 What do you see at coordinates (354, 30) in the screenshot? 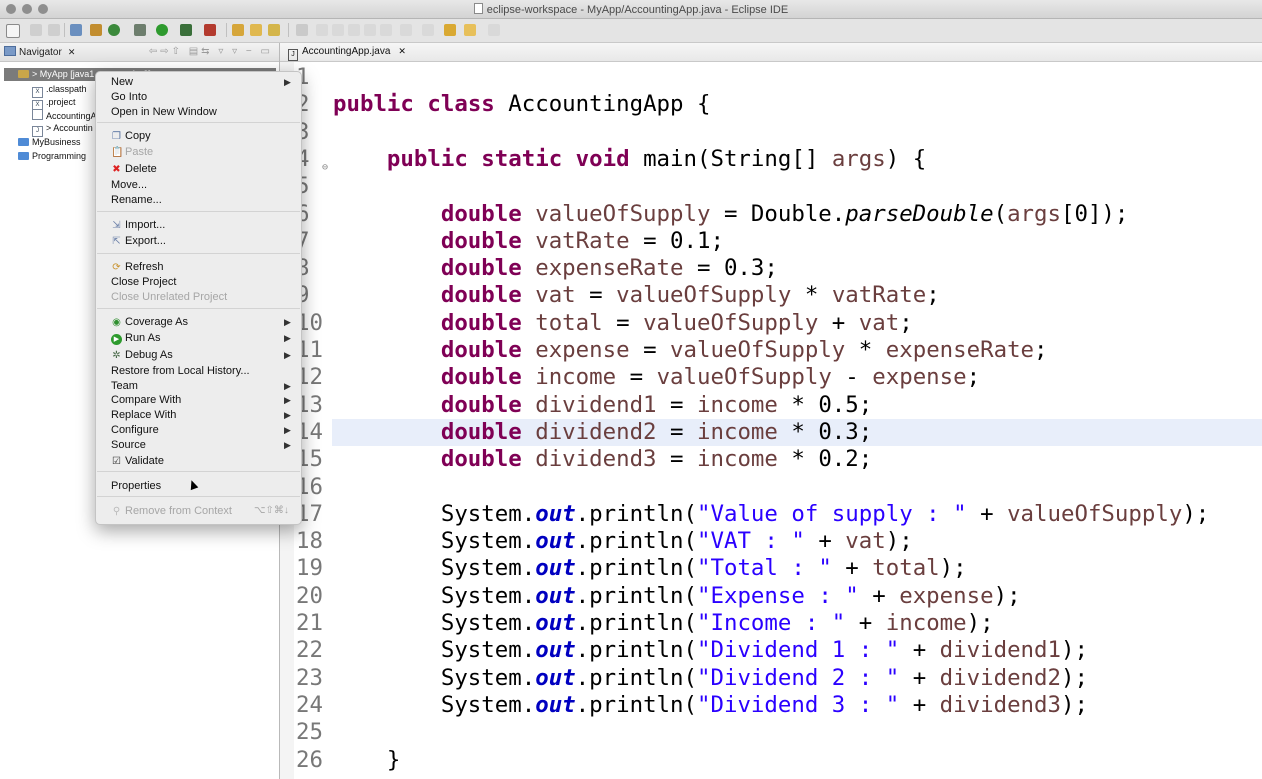
I see `block-select-icon` at bounding box center [354, 30].